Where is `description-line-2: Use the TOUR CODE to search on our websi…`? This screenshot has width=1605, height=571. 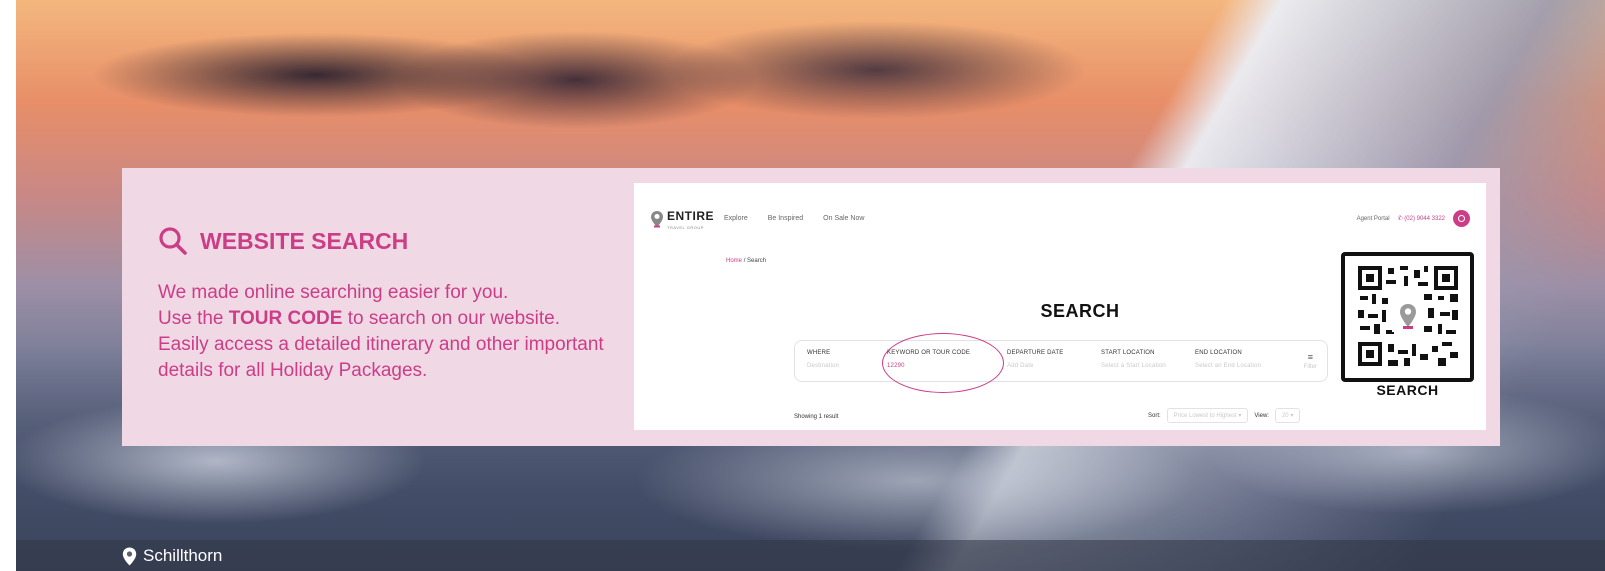 description-line-2: Use the TOUR CODE to search on our websi… is located at coordinates (359, 318).